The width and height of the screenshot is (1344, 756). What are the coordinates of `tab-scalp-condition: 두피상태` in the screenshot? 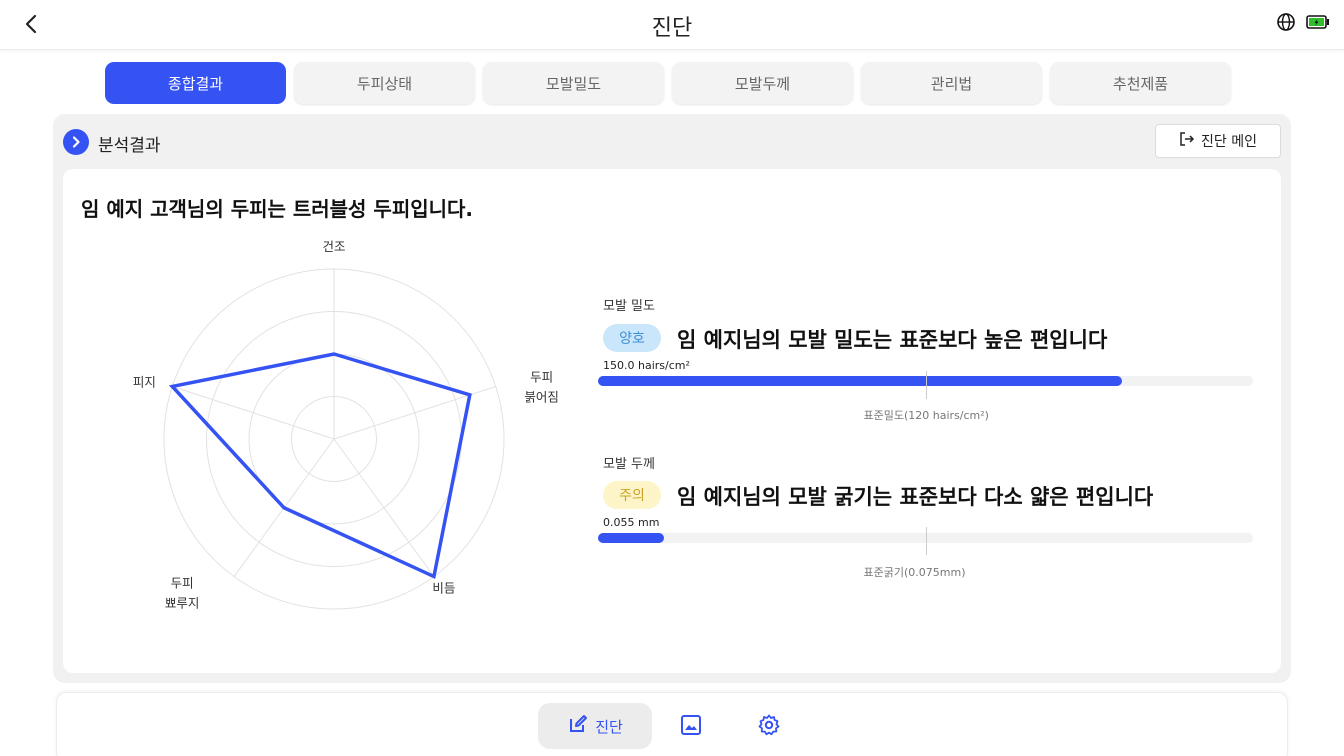 It's located at (384, 83).